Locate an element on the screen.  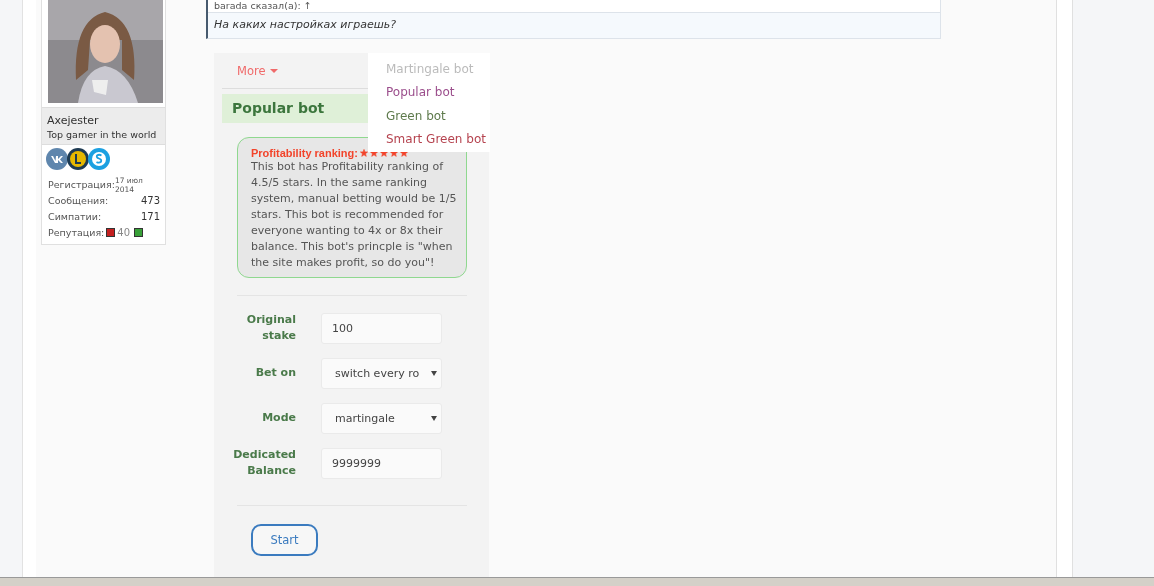
select-field: martingale is located at coordinates (381, 418).